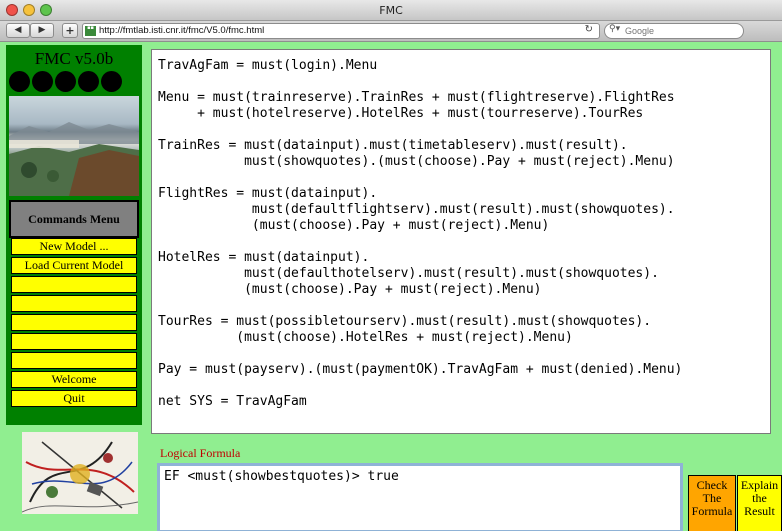  I want to click on load-current-model-button: Load Current Model, so click(74, 265).